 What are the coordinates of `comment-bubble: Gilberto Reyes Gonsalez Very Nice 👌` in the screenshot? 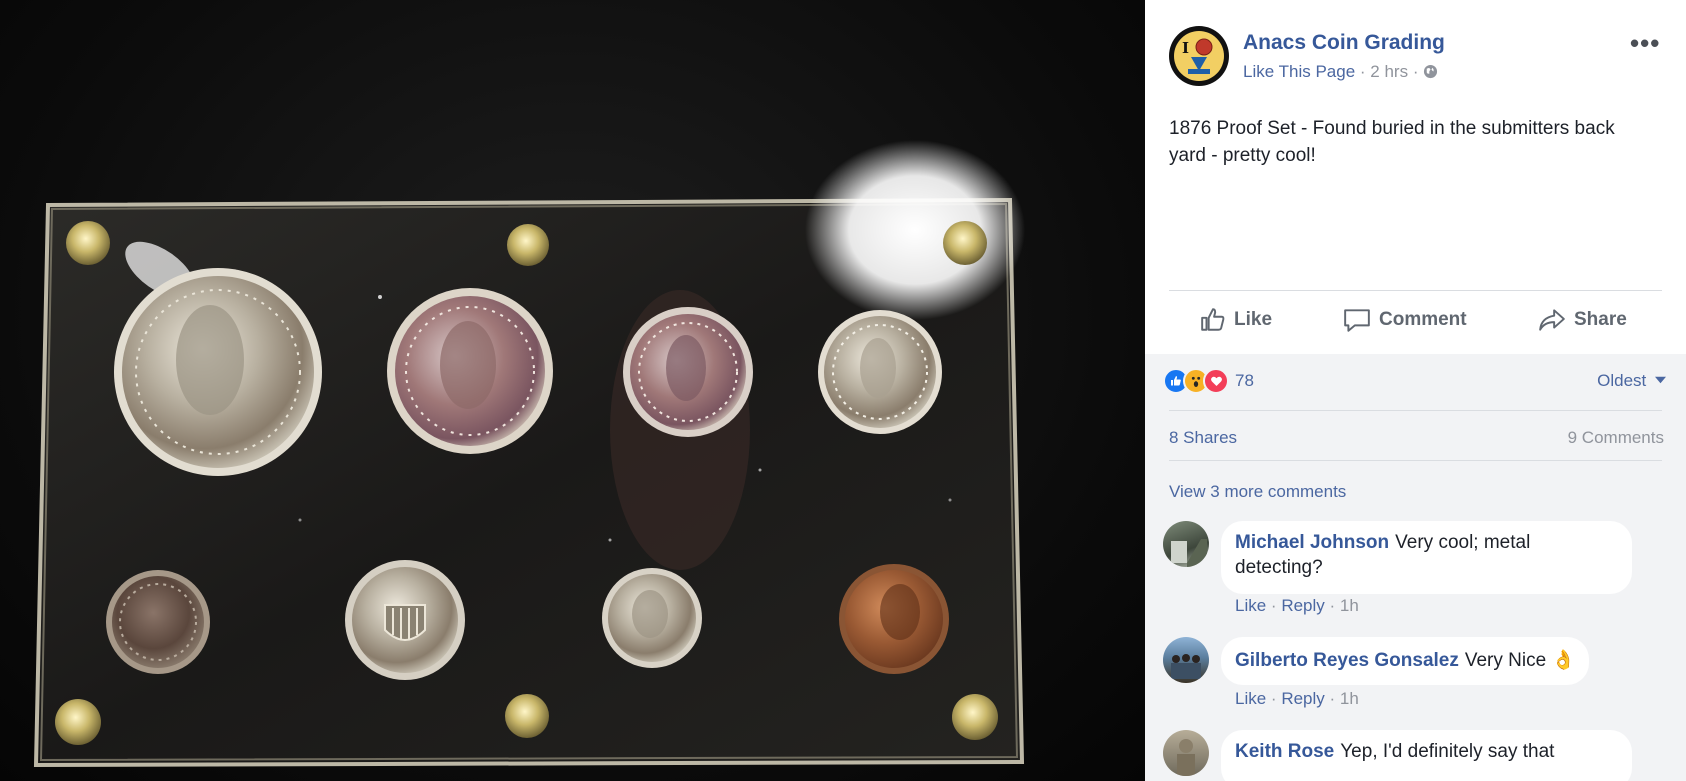 It's located at (1405, 661).